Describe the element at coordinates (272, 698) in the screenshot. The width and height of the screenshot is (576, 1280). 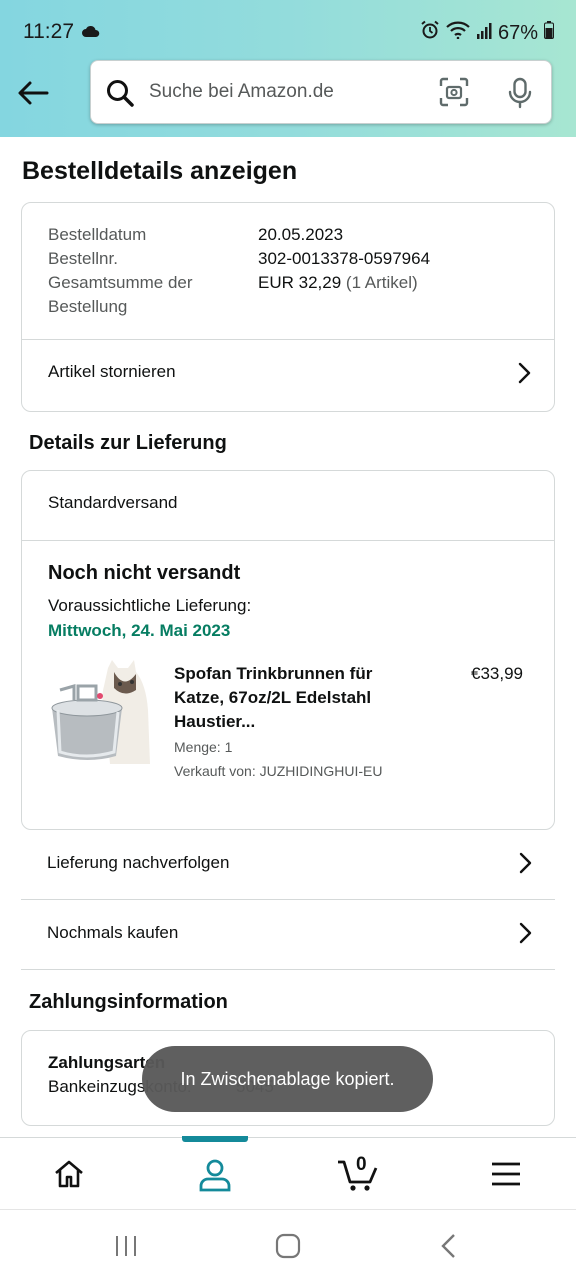
I see `product-title-line2: Katze, 67oz/2L Edelstahl` at that location.